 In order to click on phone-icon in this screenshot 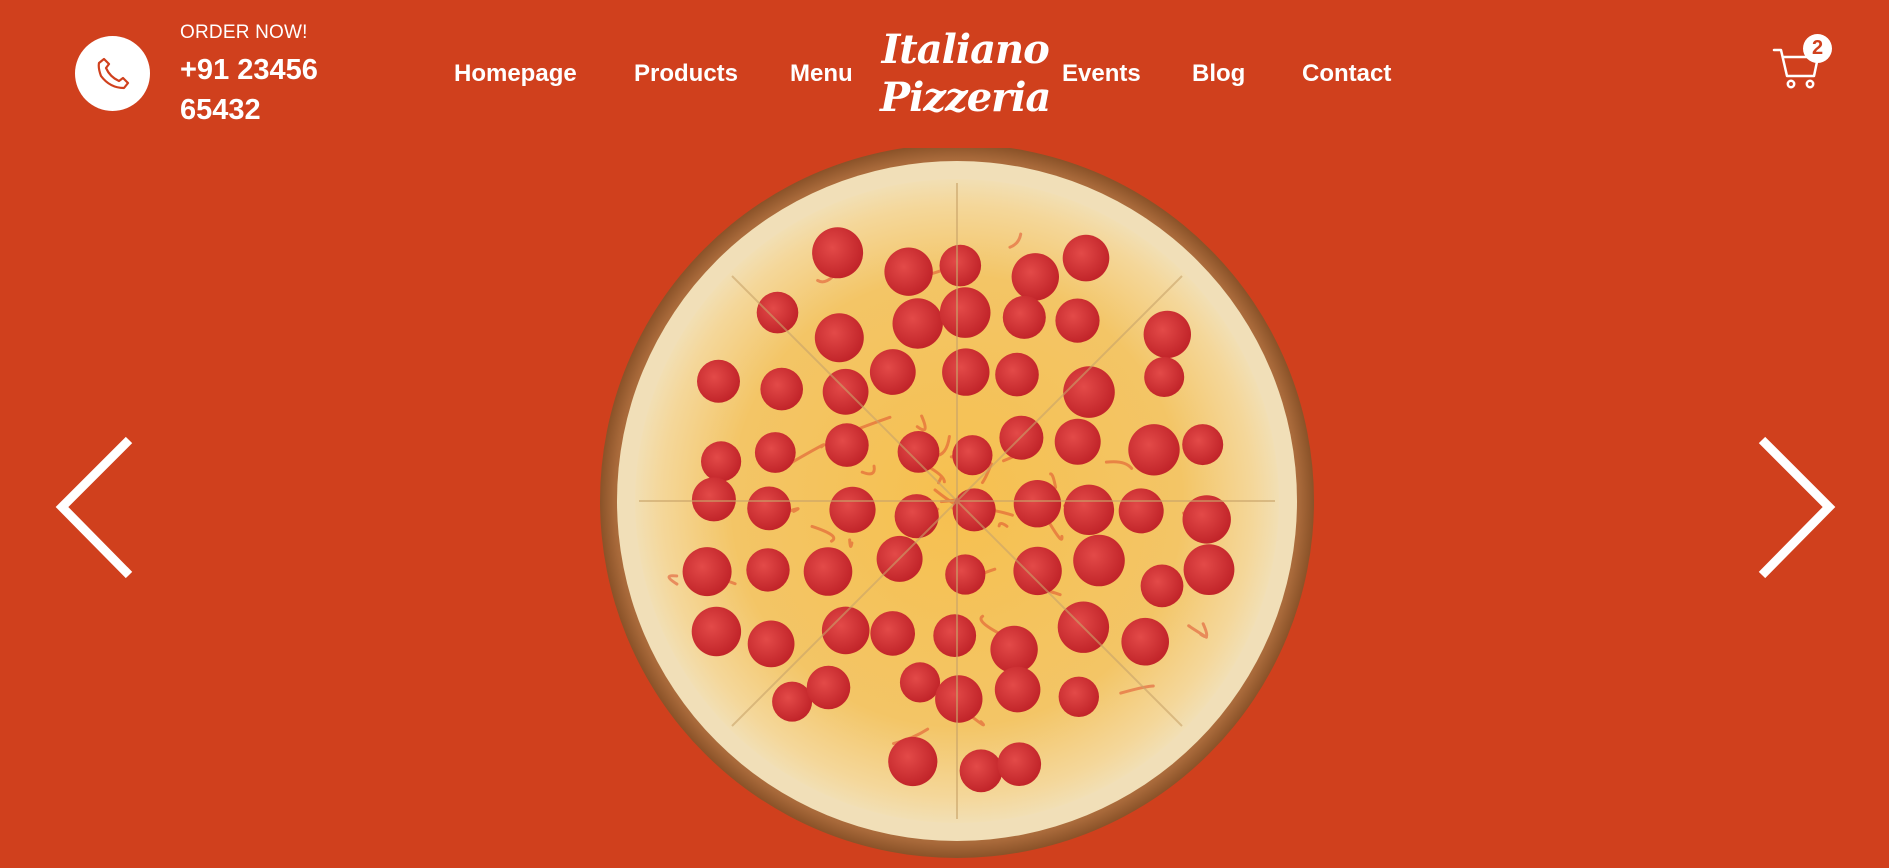, I will do `click(113, 73)`.